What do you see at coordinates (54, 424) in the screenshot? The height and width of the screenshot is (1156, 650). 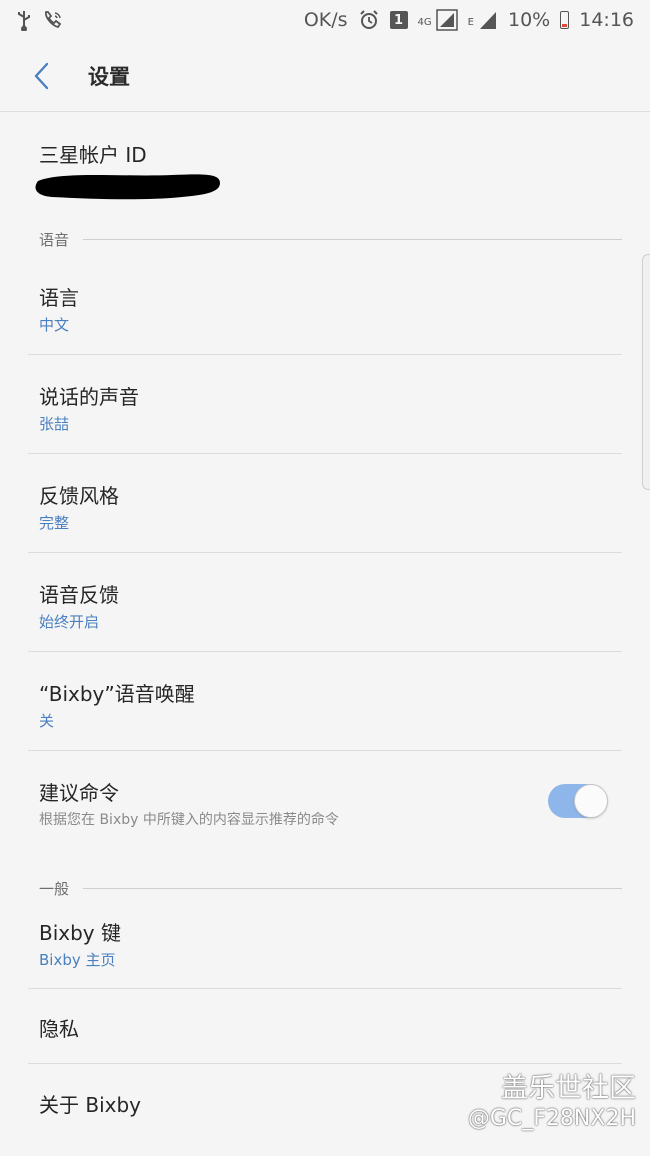 I see `setting-speaking-voice-value: 张喆` at bounding box center [54, 424].